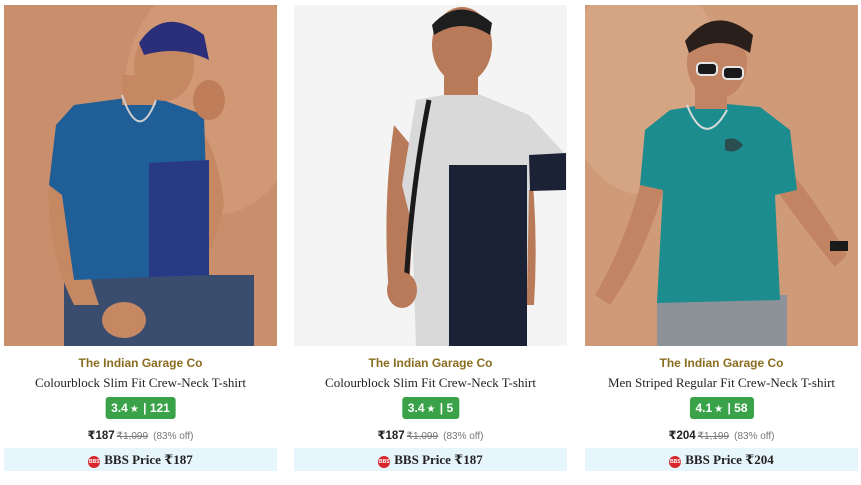 The image size is (861, 485). I want to click on bbs-price-label: BBS Price ₹204, so click(729, 459).